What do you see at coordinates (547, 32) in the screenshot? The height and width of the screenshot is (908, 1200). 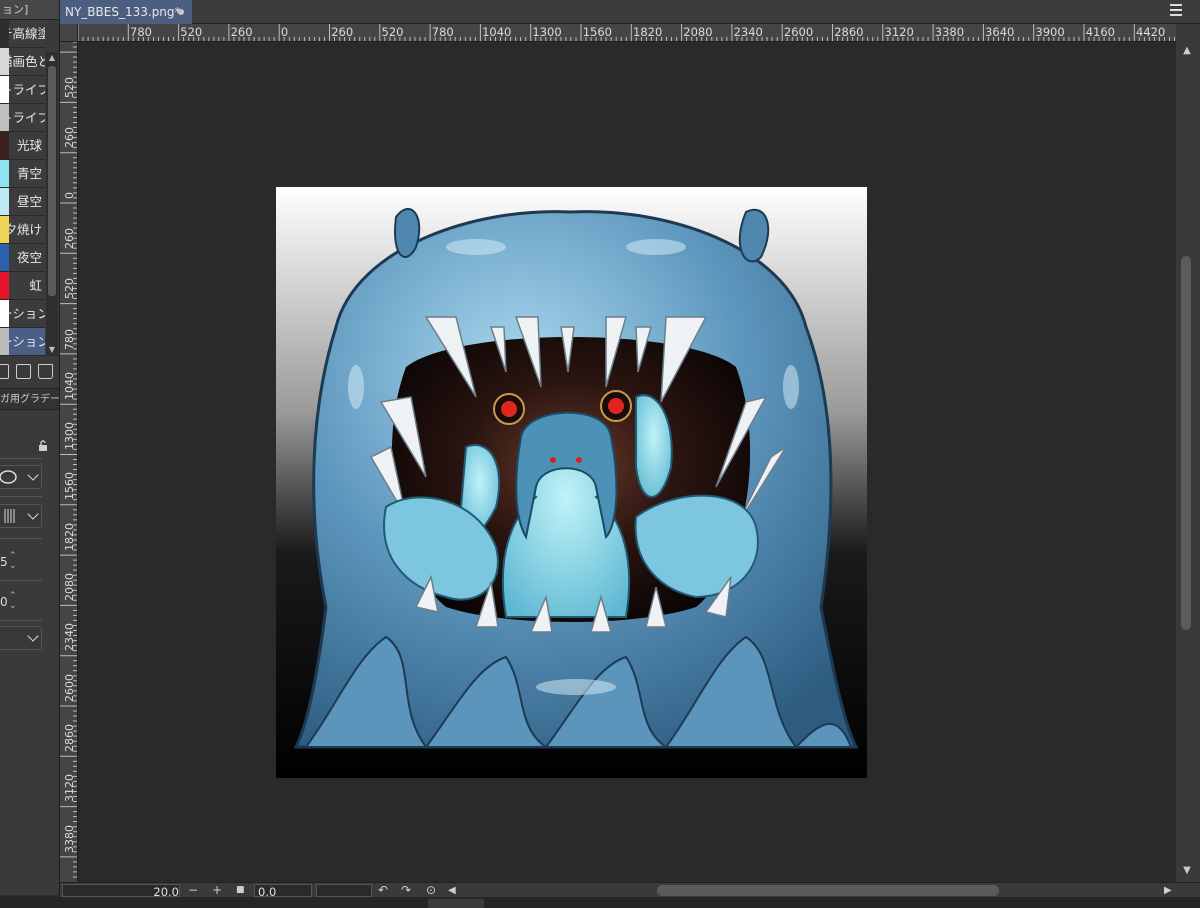 I see `ruler-label: 1300` at bounding box center [547, 32].